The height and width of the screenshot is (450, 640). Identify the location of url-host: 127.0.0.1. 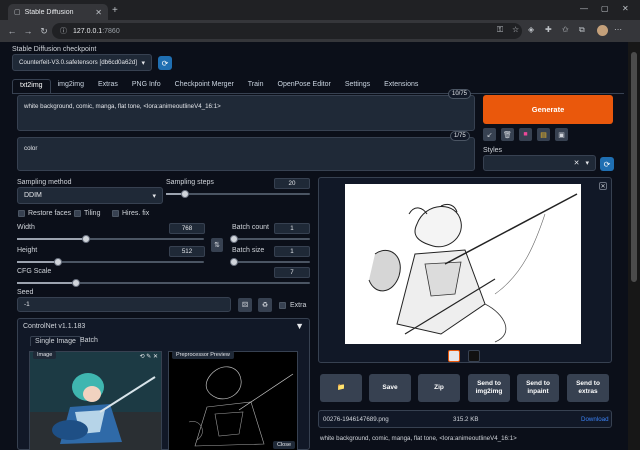
(88, 31).